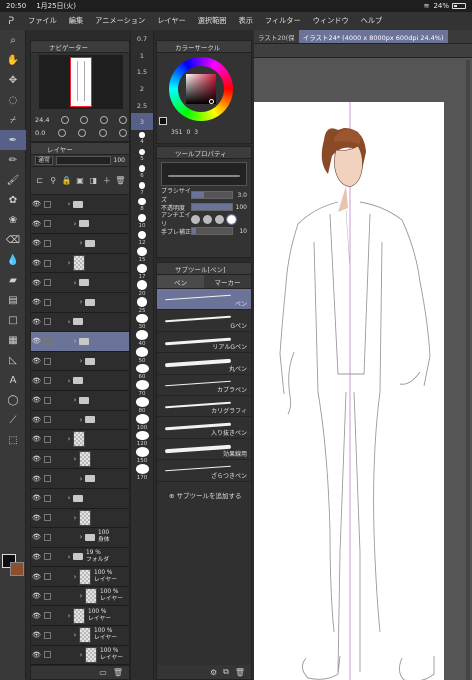 This screenshot has height=680, width=472. Describe the element at coordinates (44, 160) in the screenshot. I see `blend-mode-select: 通常` at that location.